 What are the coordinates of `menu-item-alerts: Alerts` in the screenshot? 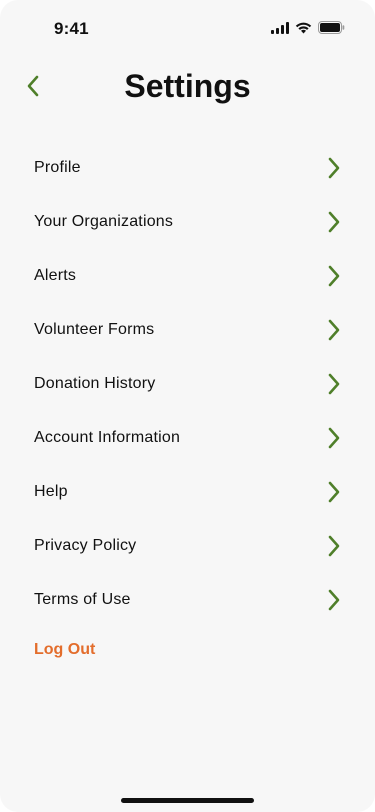 It's located at (187, 276).